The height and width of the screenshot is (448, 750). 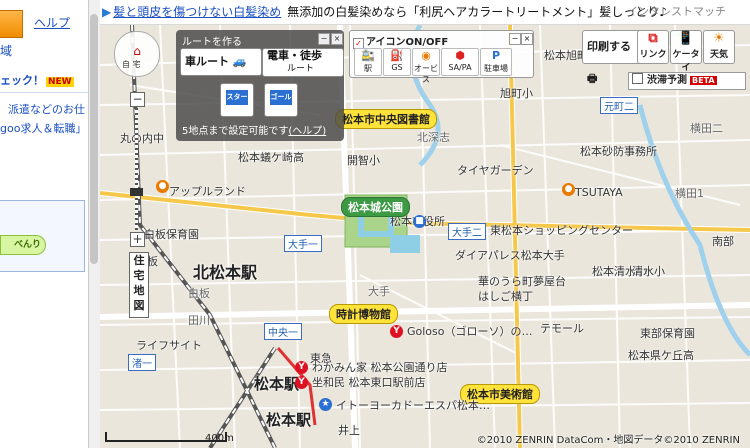 I want to click on ad-source: インタレストマッチ, so click(x=676, y=12).